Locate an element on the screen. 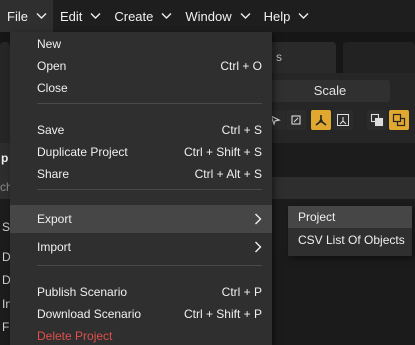 The width and height of the screenshot is (415, 345). resize-tool-icon is located at coordinates (296, 120).